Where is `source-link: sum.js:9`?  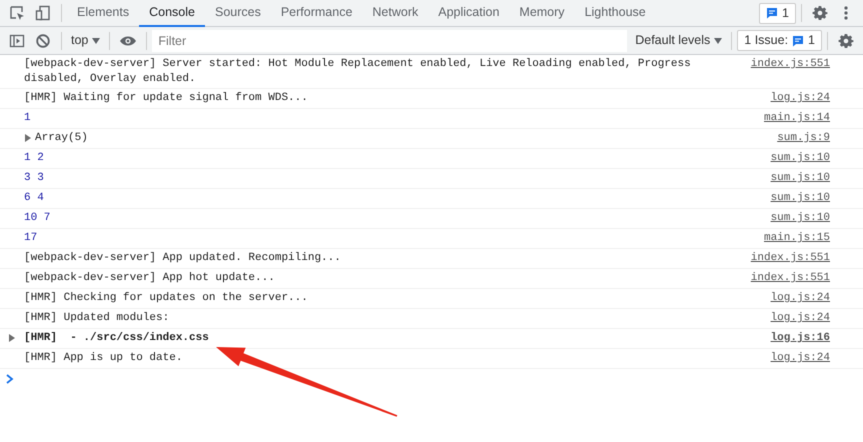 source-link: sum.js:9 is located at coordinates (803, 138).